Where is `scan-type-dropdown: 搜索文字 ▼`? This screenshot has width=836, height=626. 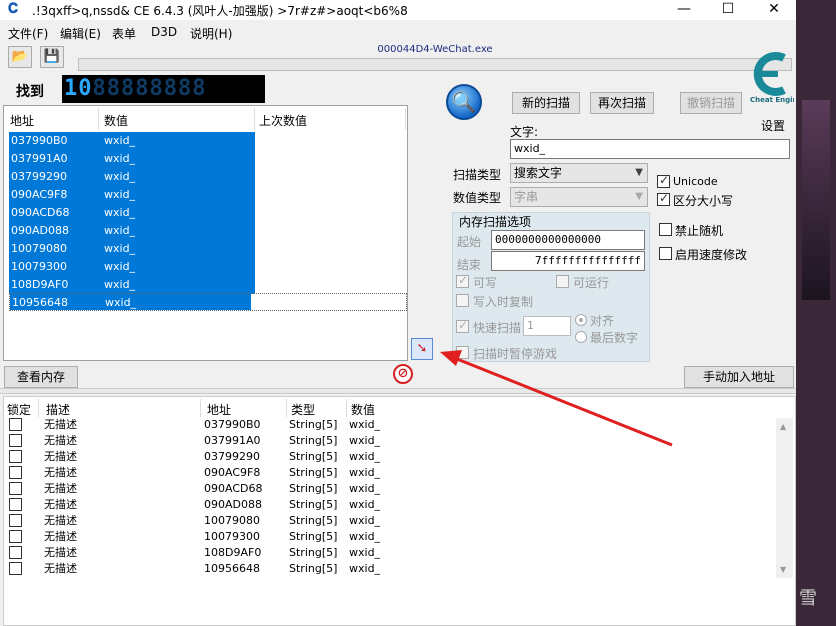 scan-type-dropdown: 搜索文字 ▼ is located at coordinates (579, 173).